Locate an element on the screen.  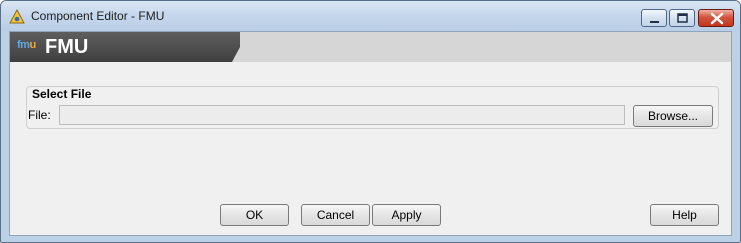
ok-button: OK is located at coordinates (254, 215).